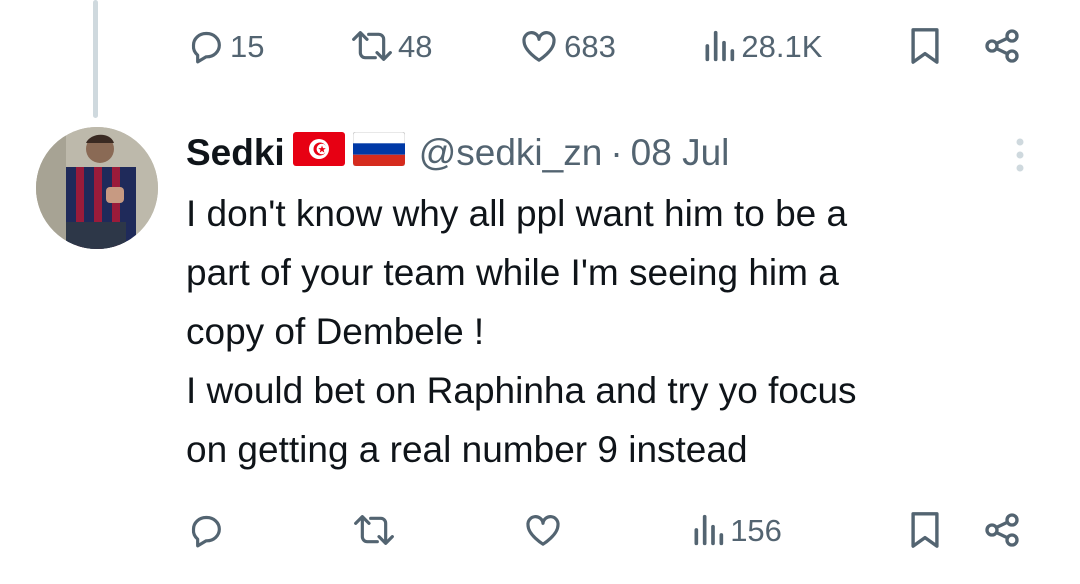  I want to click on like-button: 683, so click(567, 46).